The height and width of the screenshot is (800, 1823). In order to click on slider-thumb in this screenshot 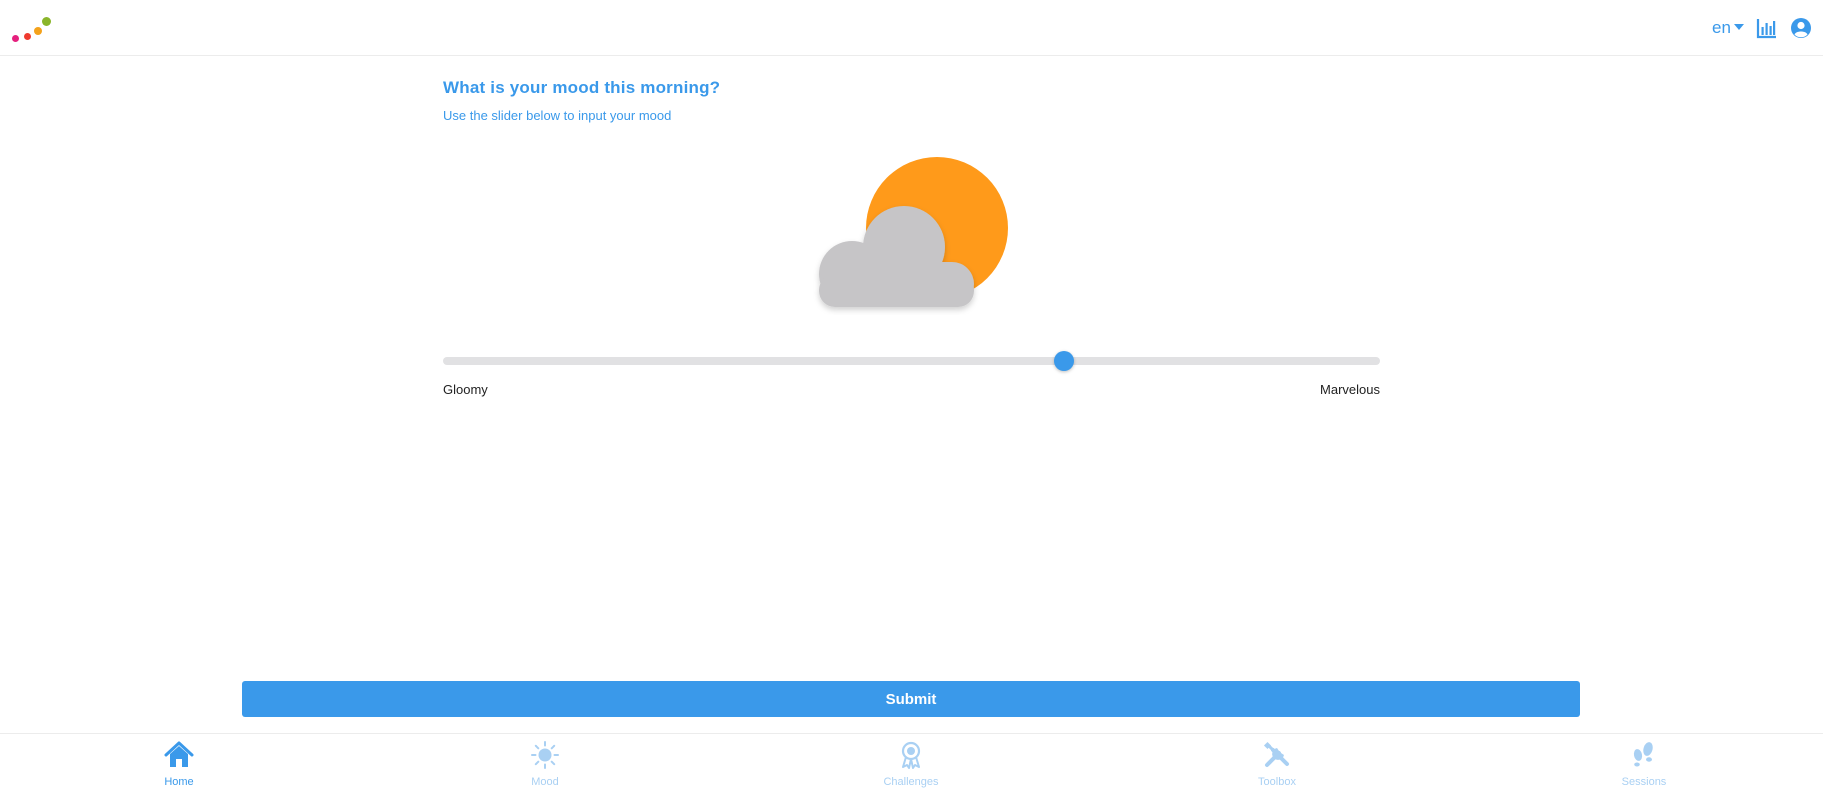, I will do `click(1064, 361)`.